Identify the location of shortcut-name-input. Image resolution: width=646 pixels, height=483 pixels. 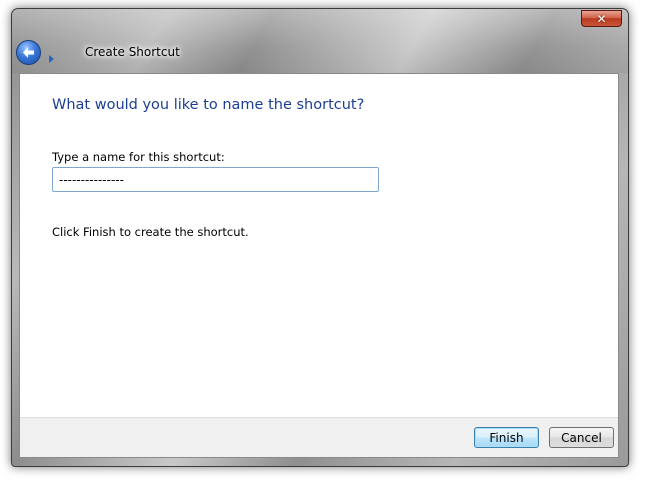
(215, 179).